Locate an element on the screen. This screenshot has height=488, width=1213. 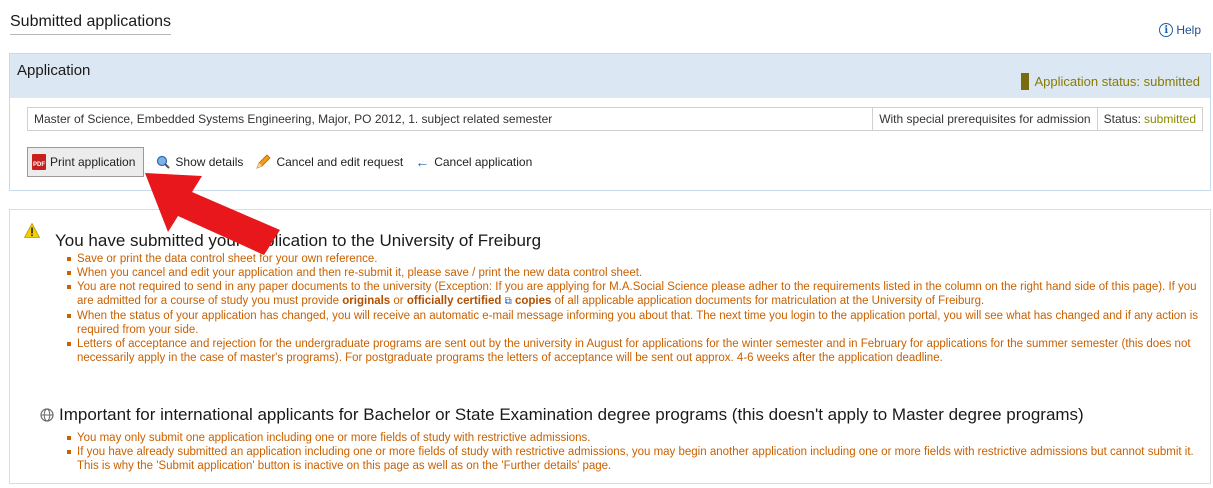
copies-text: copies is located at coordinates (531, 301).